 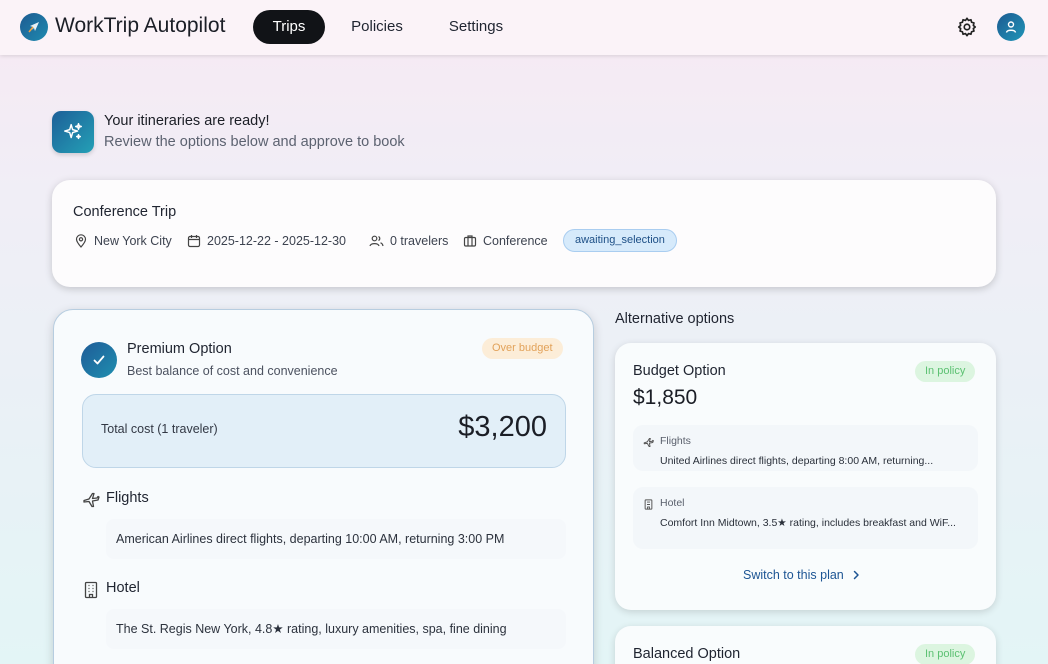 What do you see at coordinates (967, 27) in the screenshot?
I see `gear-icon` at bounding box center [967, 27].